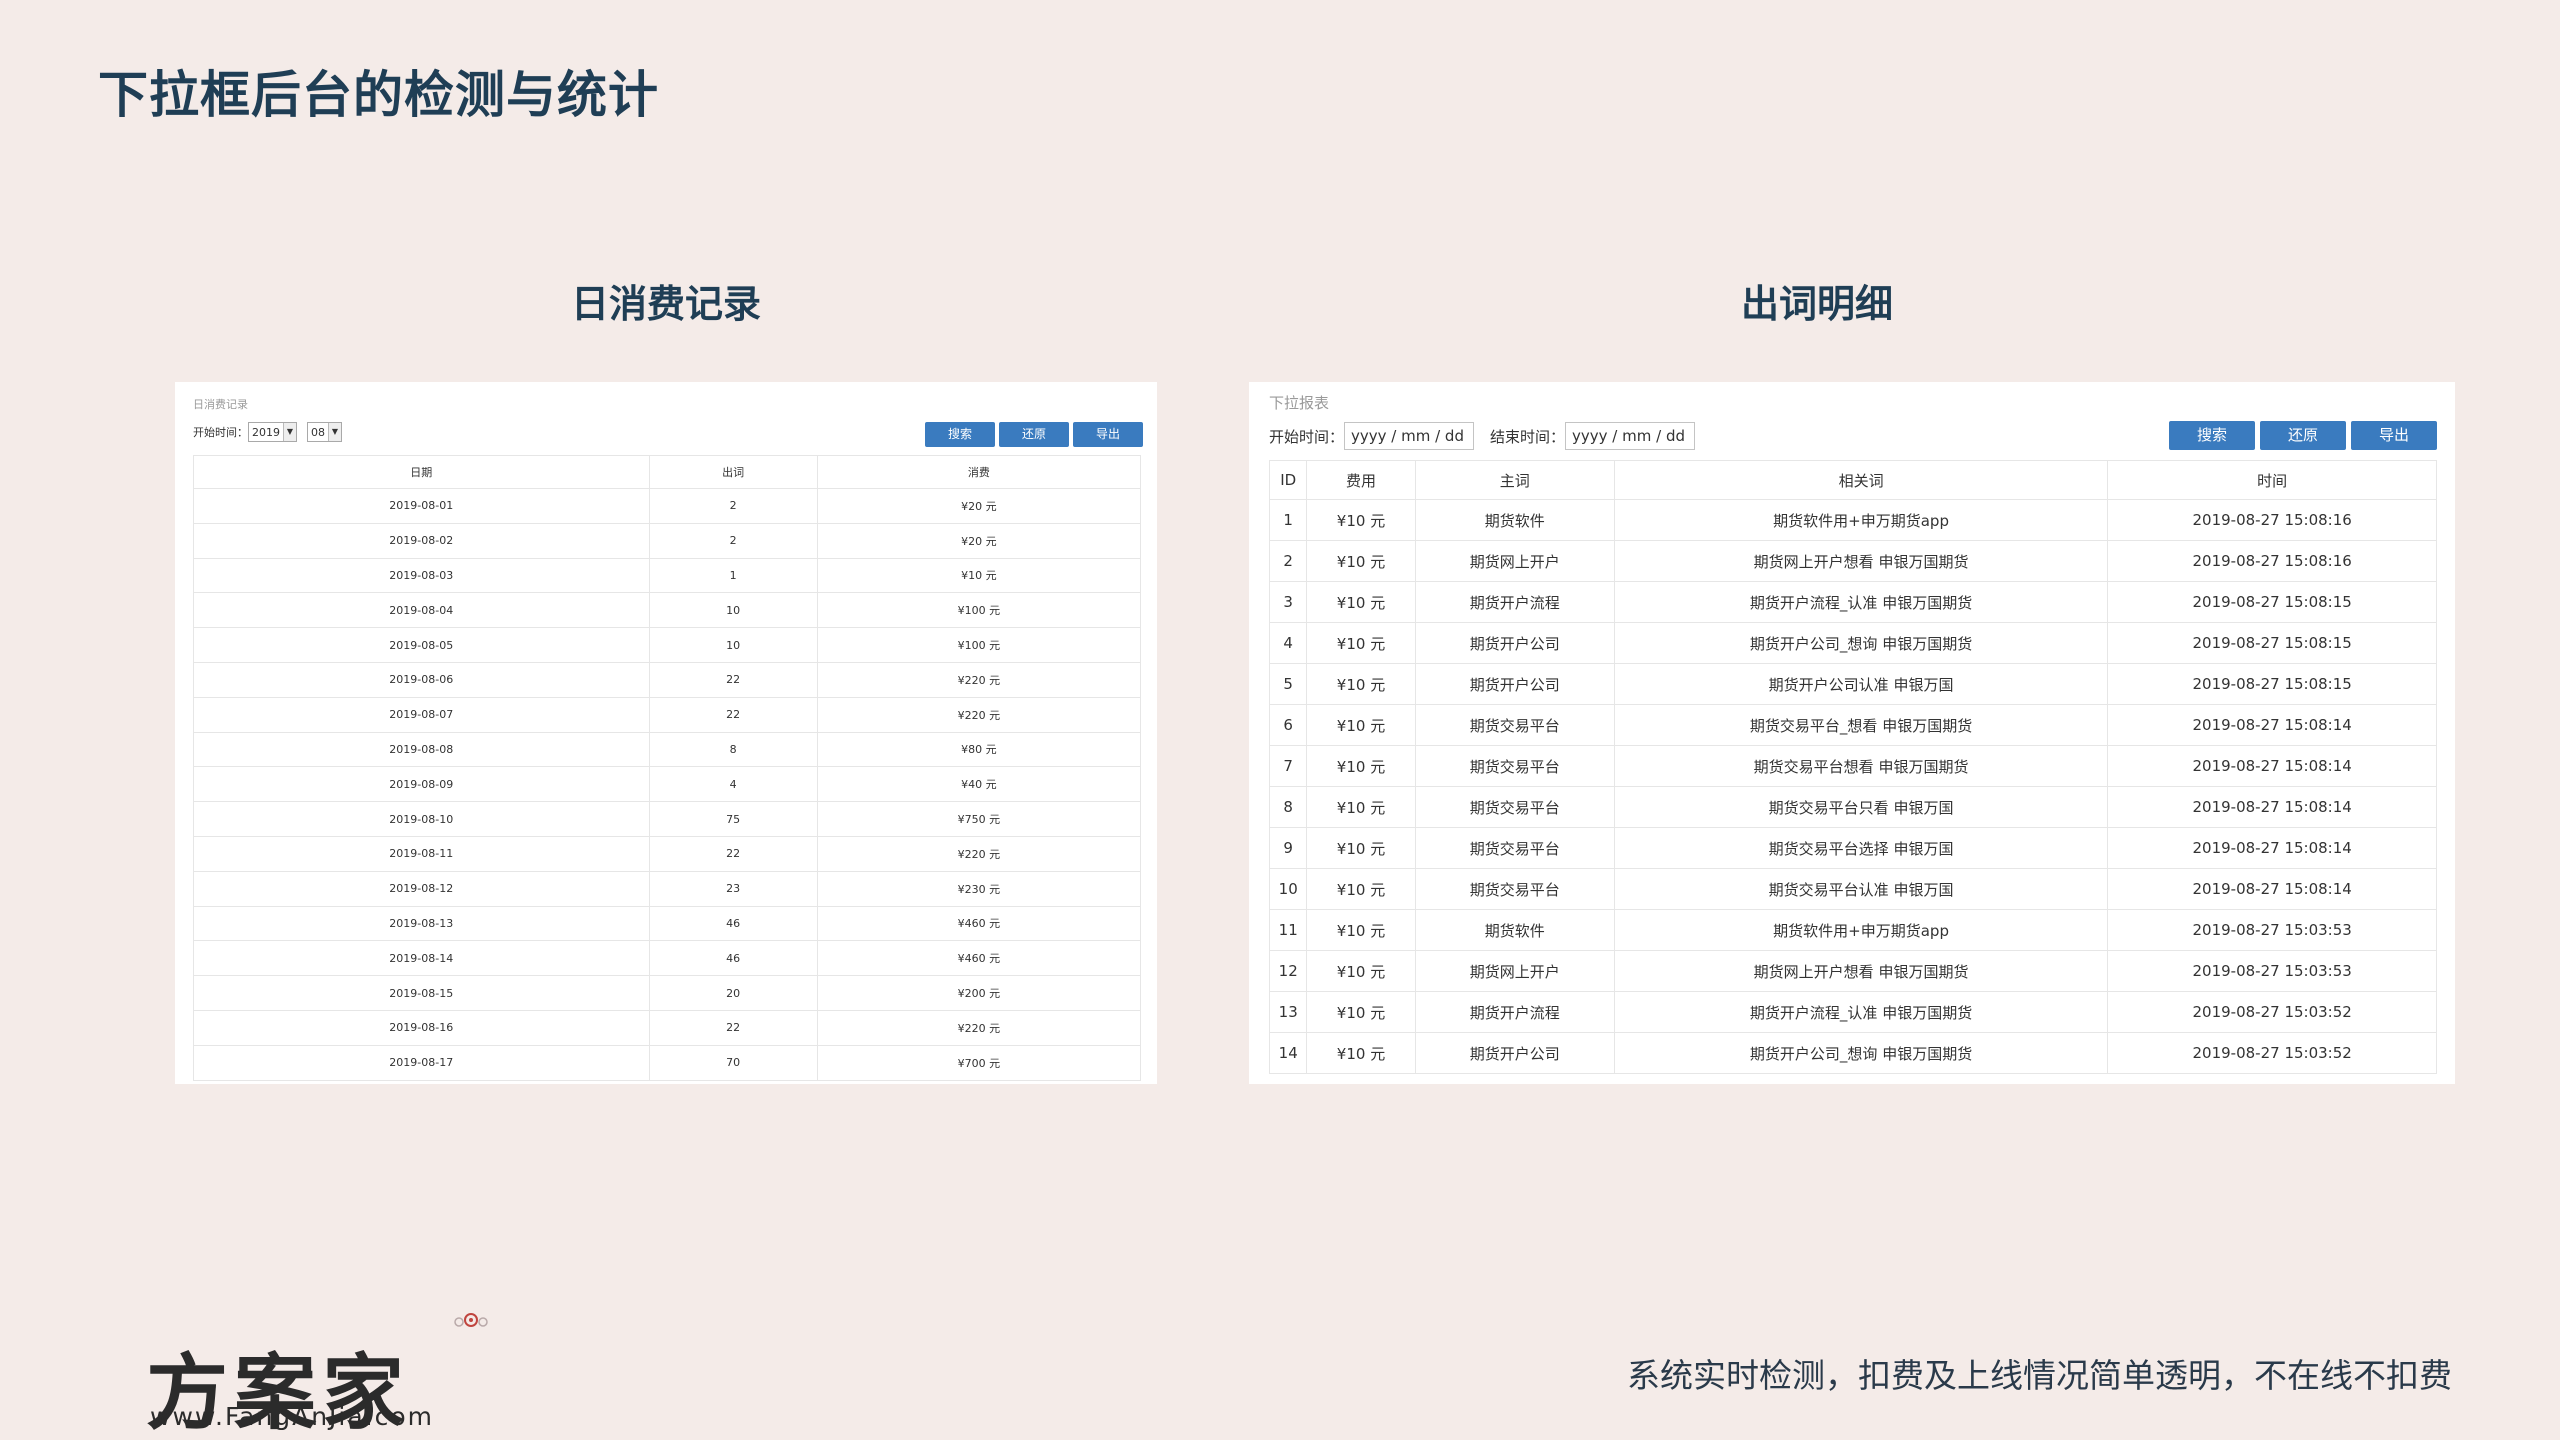 The image size is (2560, 1440). Describe the element at coordinates (1288, 930) in the screenshot. I see `table-cell: 11` at that location.